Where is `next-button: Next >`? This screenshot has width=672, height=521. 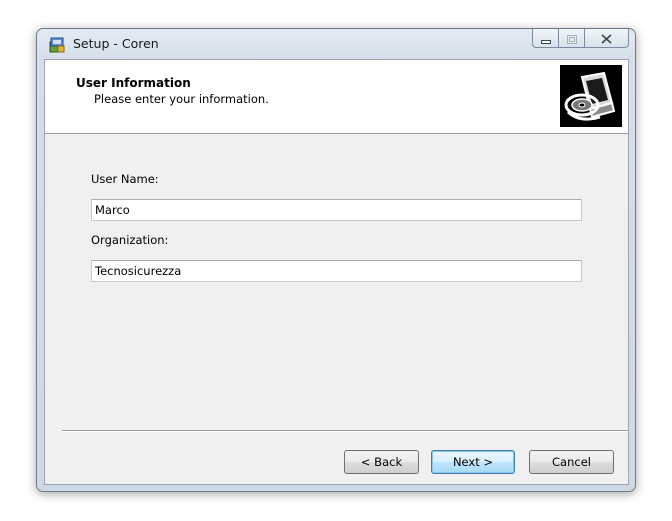 next-button: Next > is located at coordinates (473, 462).